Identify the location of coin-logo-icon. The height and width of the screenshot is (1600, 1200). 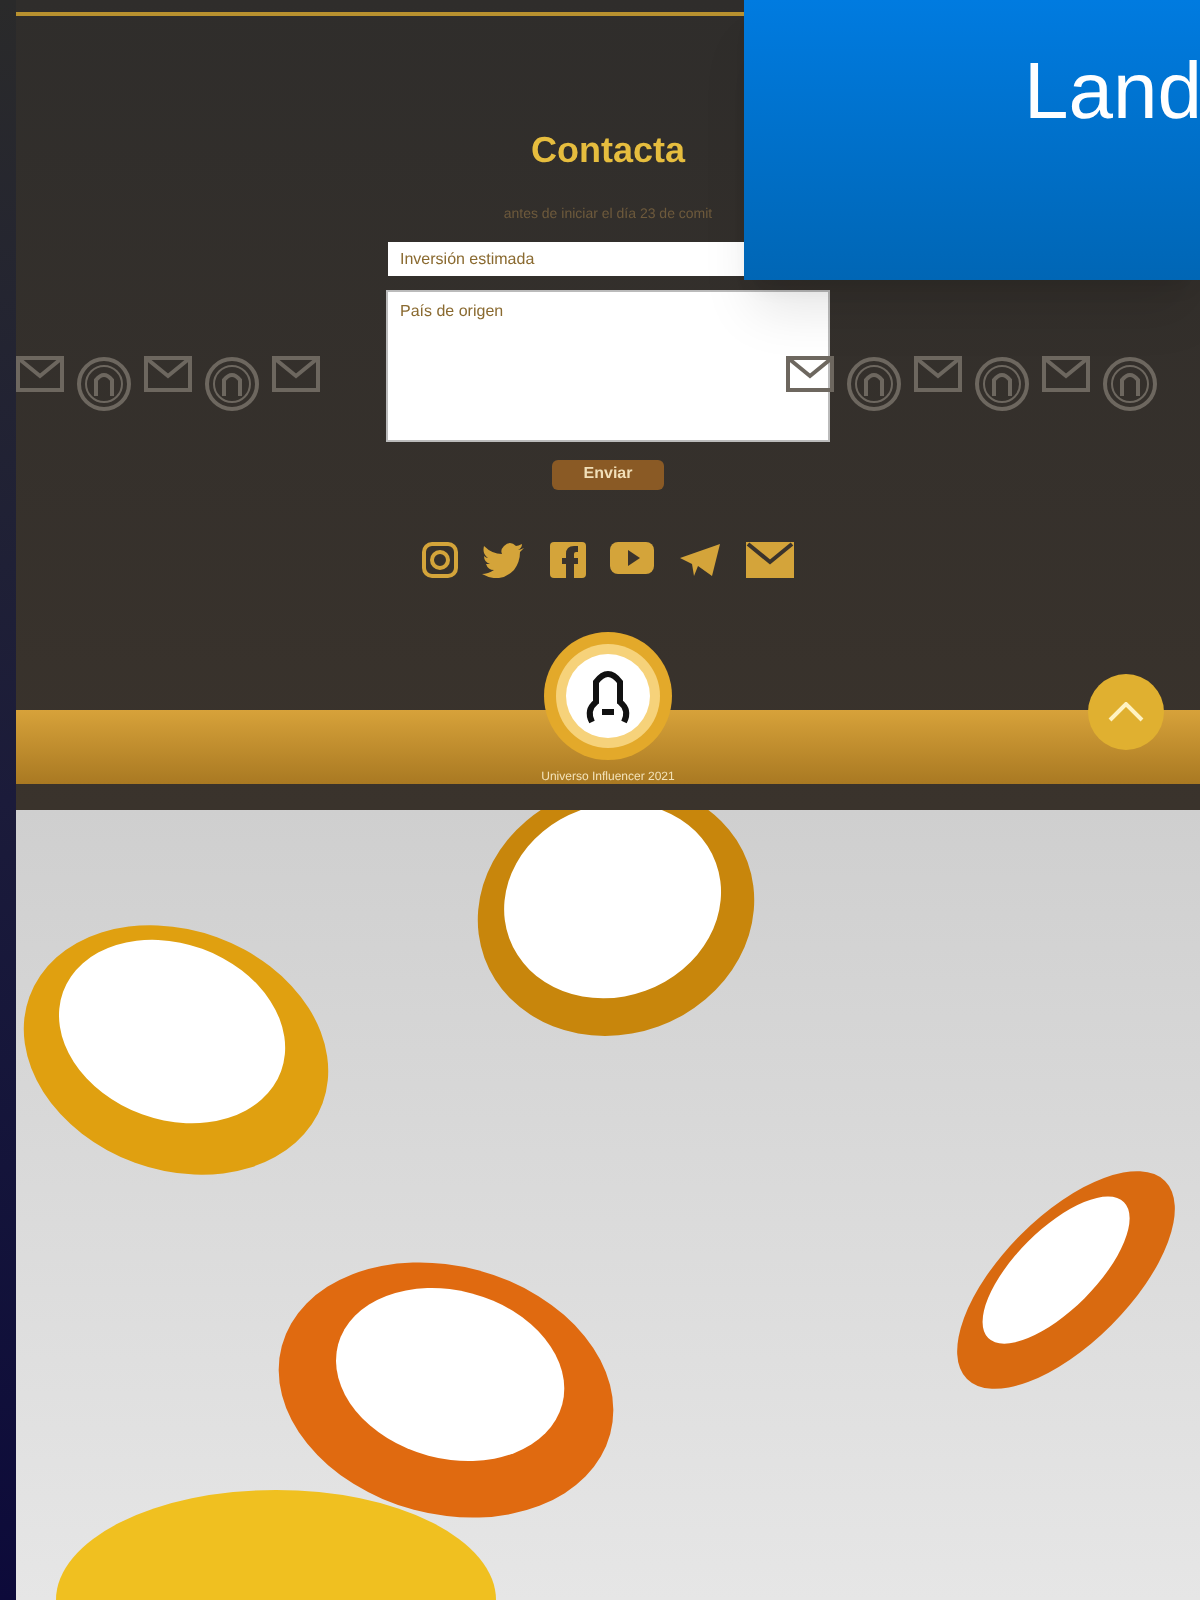
(608, 695).